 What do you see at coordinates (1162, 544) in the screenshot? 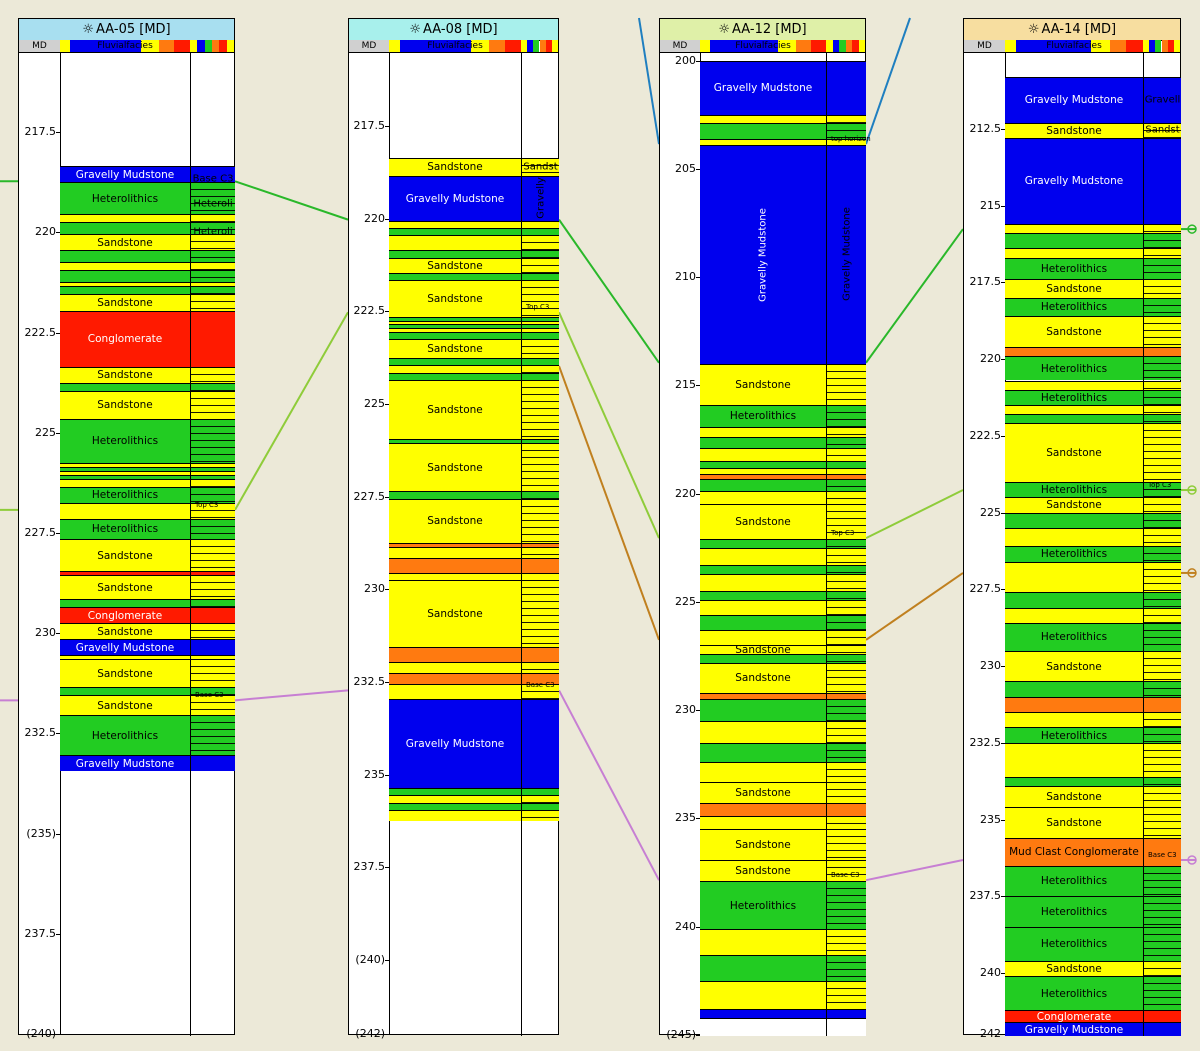
I see `facies-detail-track: Gravell Sandst` at bounding box center [1162, 544].